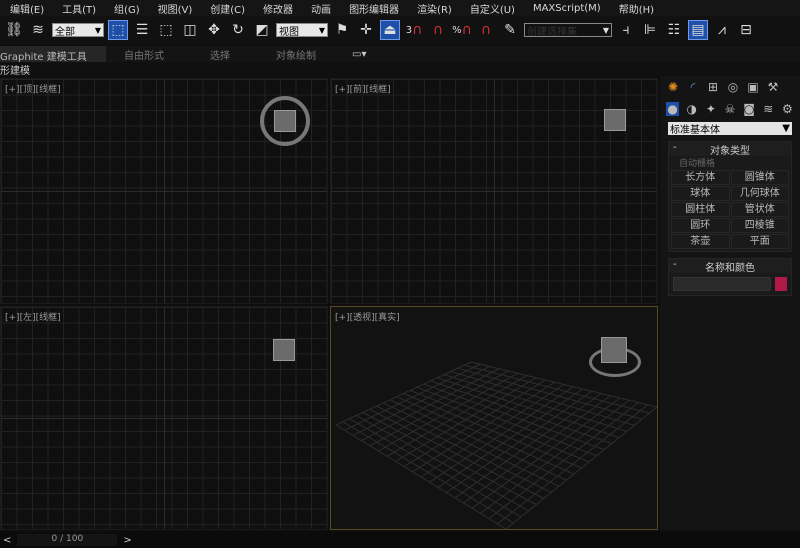  Describe the element at coordinates (730, 129) in the screenshot. I see `category-dropdown: 标准基本体 ▼` at that location.